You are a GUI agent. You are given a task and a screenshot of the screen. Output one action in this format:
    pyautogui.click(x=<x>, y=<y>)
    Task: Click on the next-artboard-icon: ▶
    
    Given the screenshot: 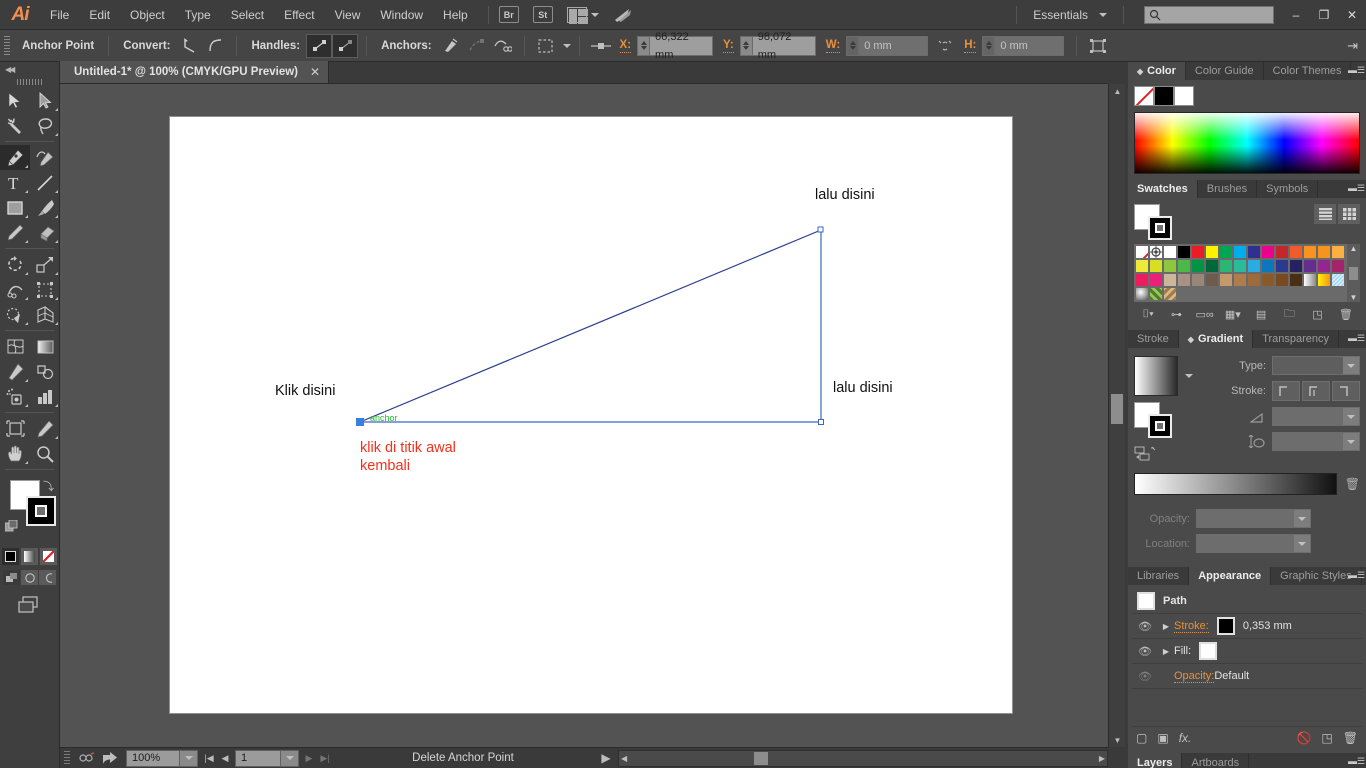 What is the action you would take?
    pyautogui.click(x=309, y=758)
    